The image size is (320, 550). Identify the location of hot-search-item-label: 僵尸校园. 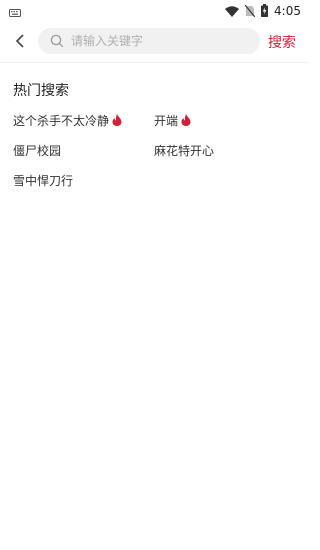
(37, 150).